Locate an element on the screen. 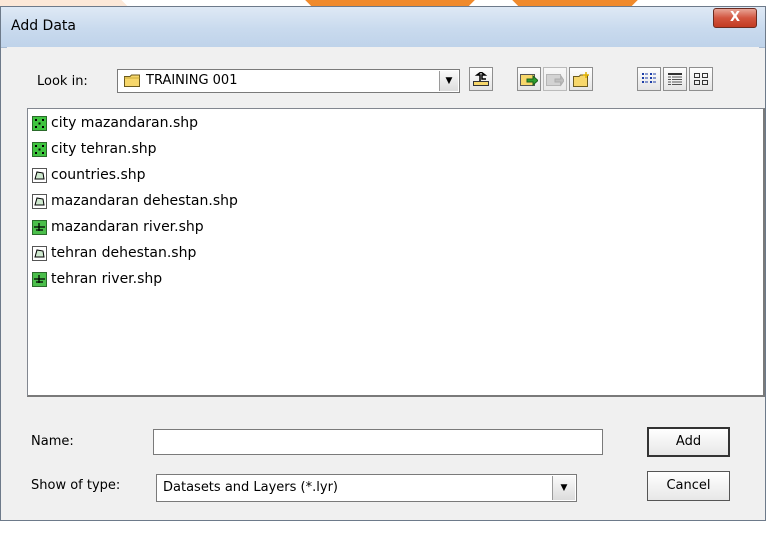  title-bar: Add Data X is located at coordinates (383, 27).